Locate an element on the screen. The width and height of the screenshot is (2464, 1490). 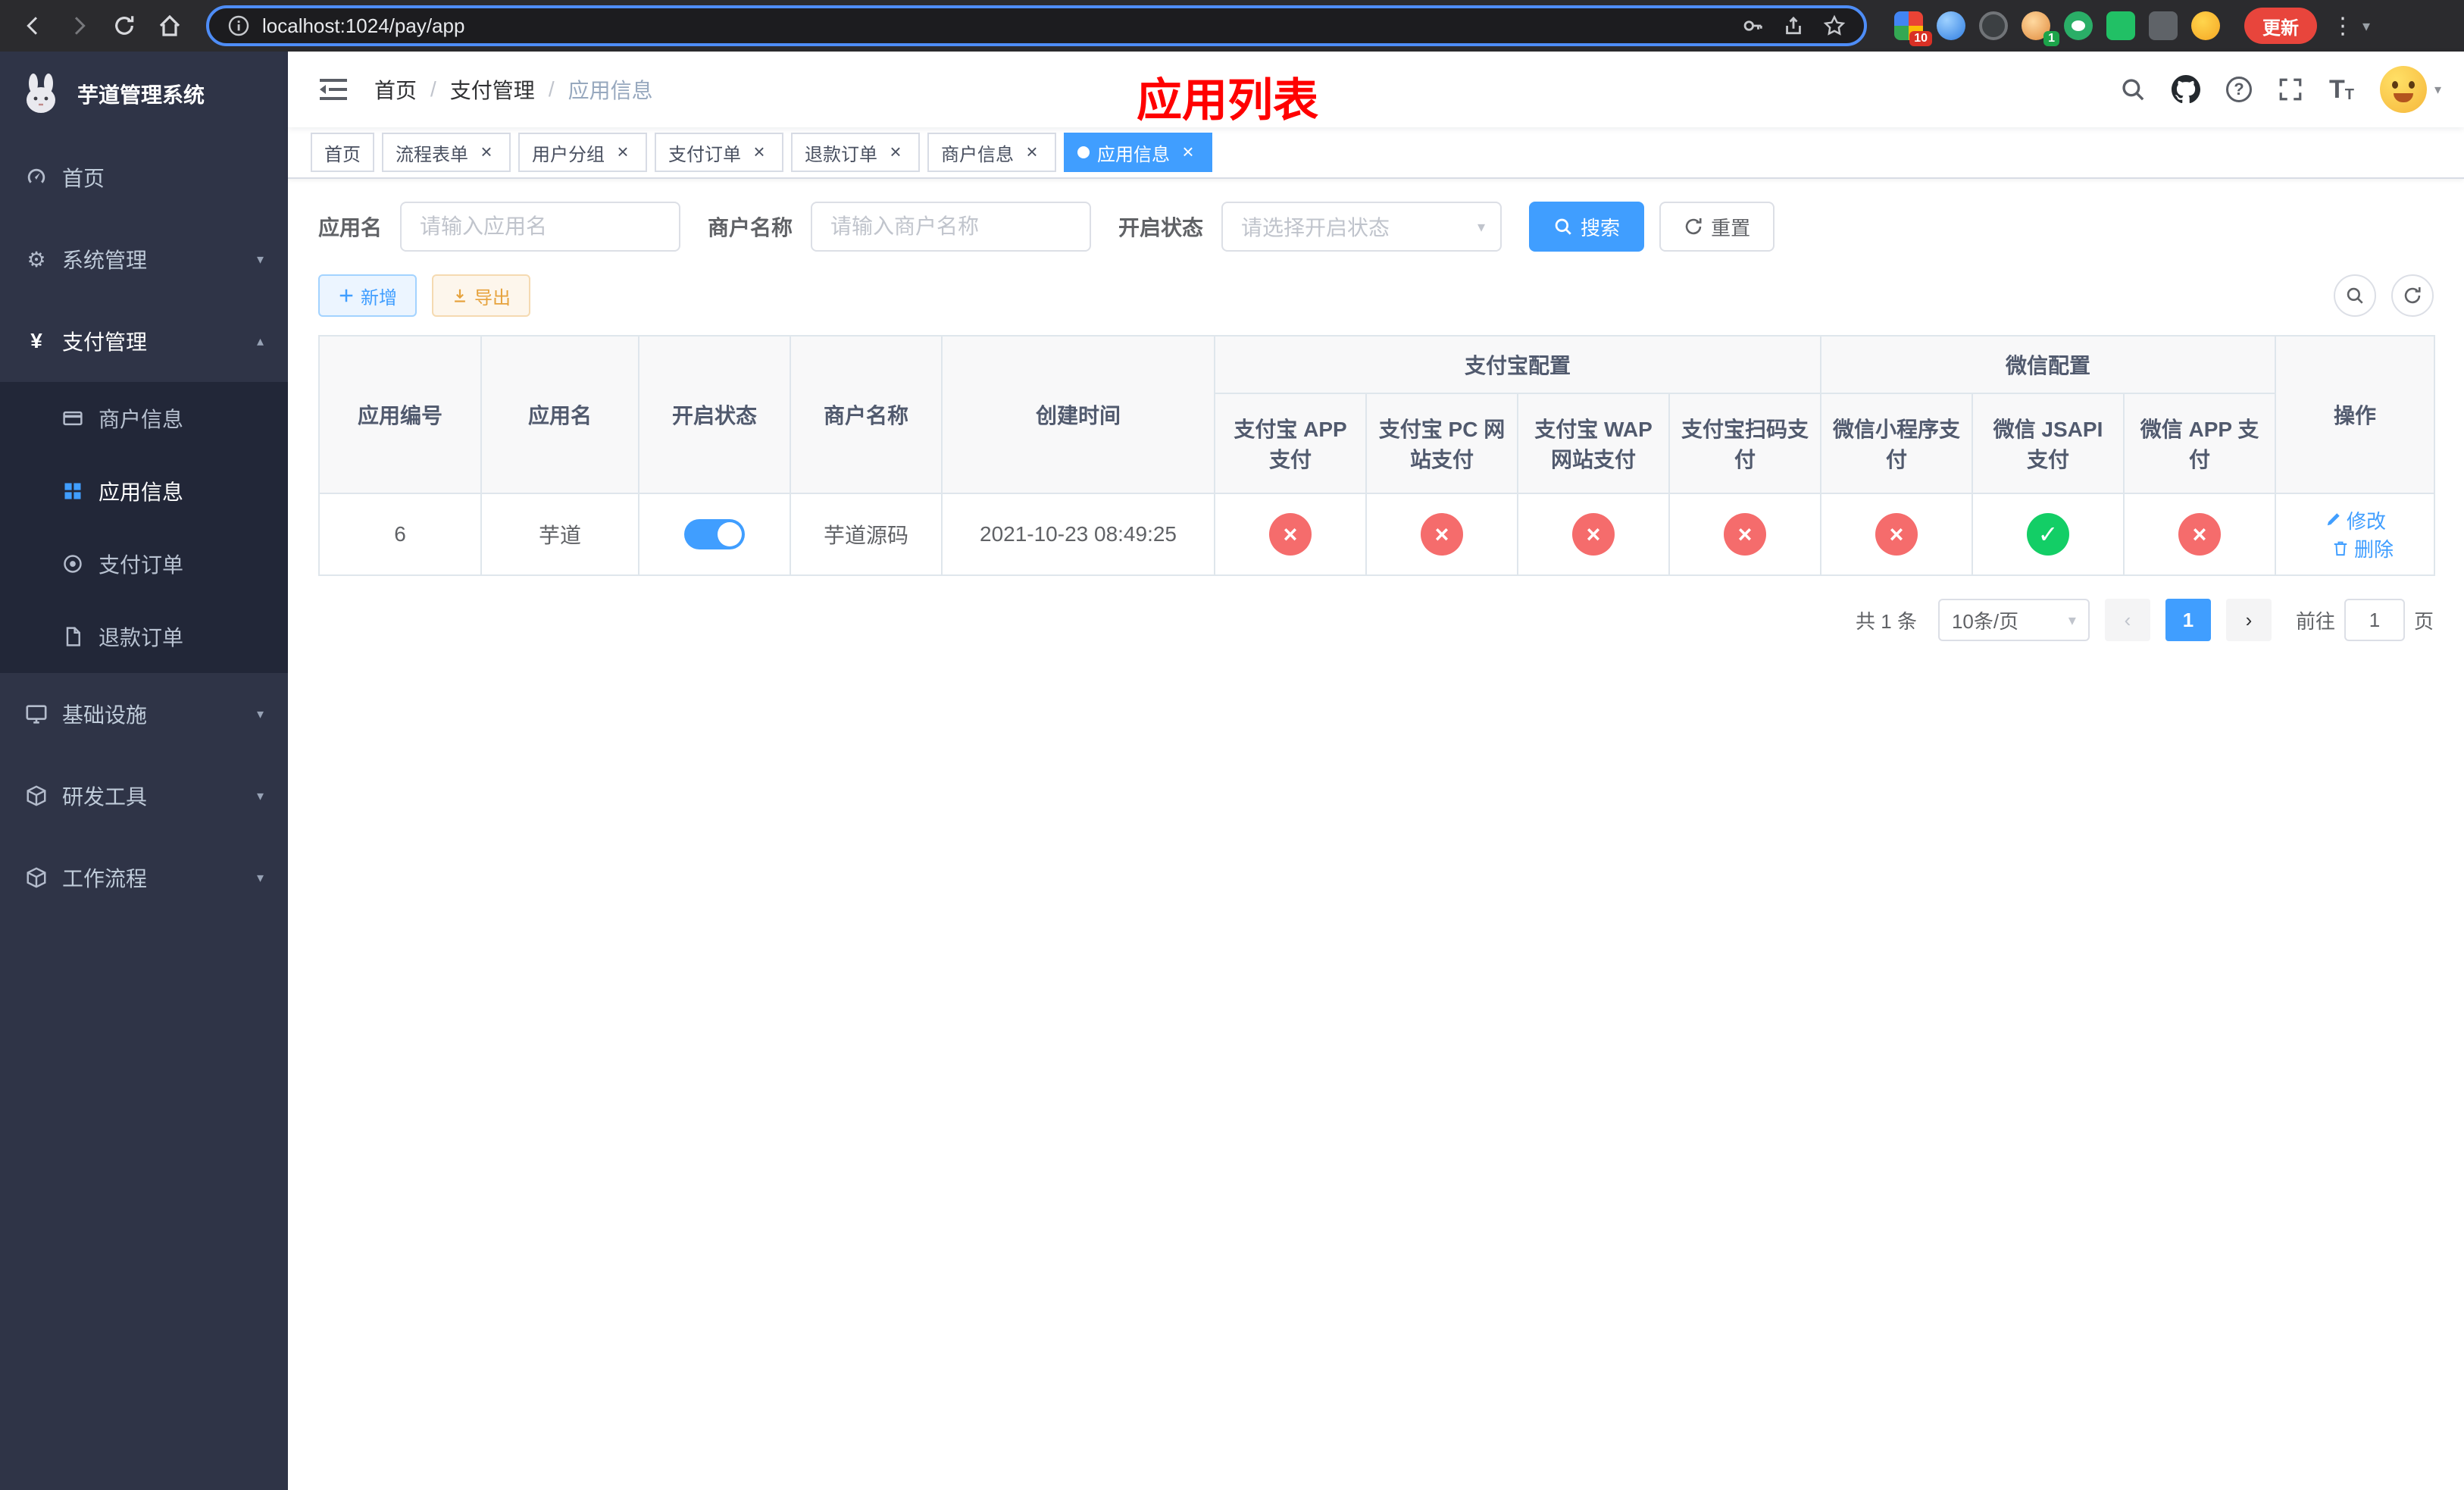
sidebar-item-merchant-info: 商户信息 is located at coordinates (144, 419).